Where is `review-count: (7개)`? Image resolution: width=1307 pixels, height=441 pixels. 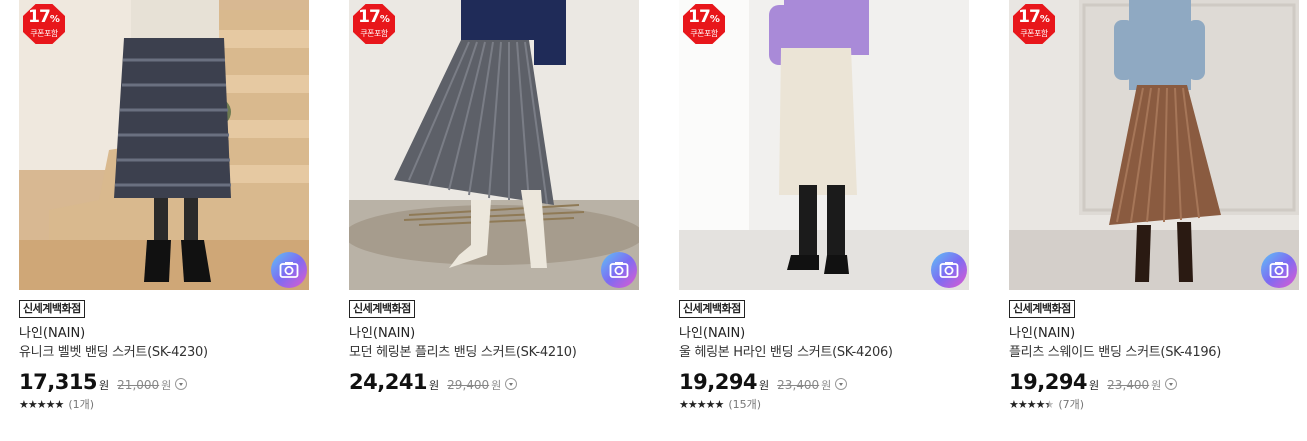 review-count: (7개) is located at coordinates (1071, 404).